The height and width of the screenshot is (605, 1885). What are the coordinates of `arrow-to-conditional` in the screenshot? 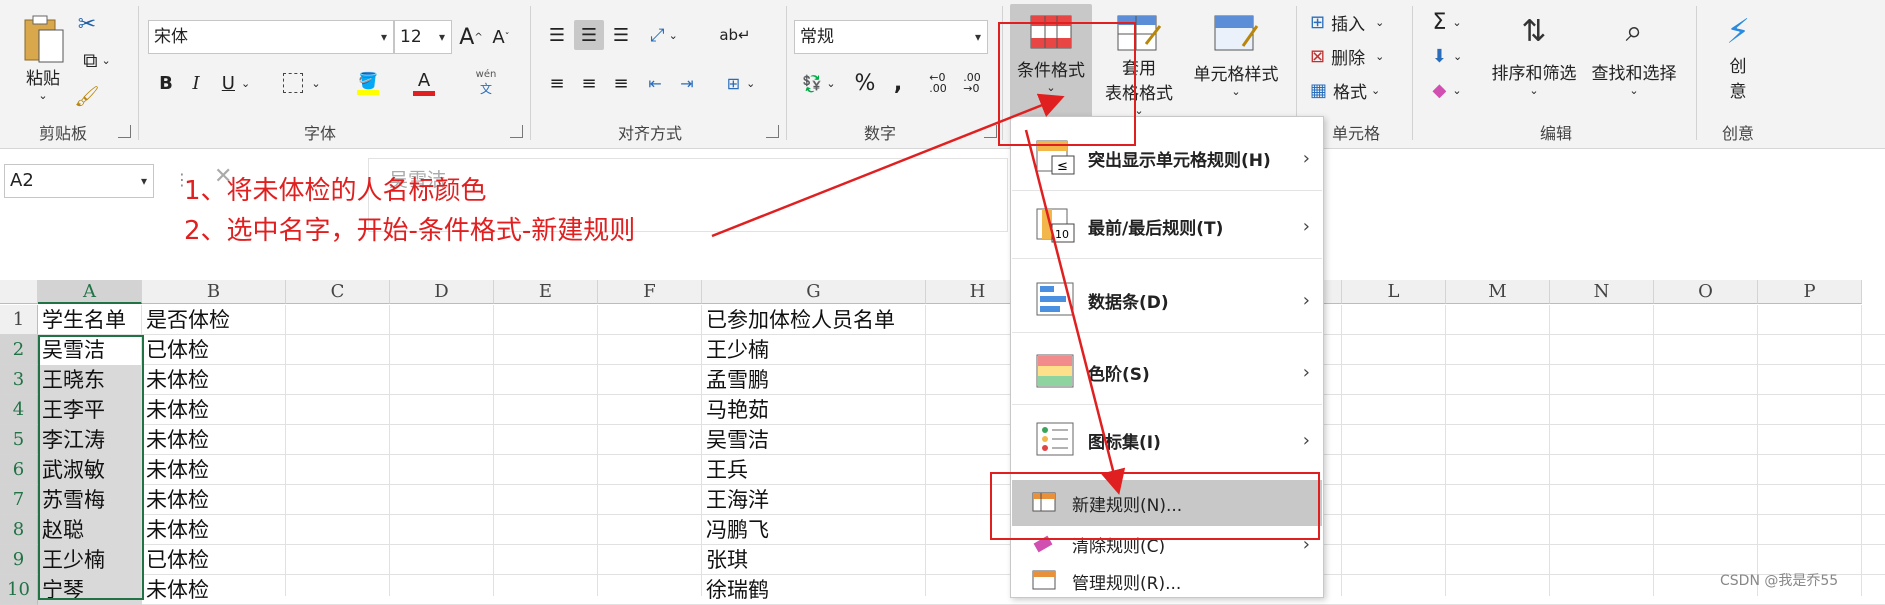 It's located at (888, 165).